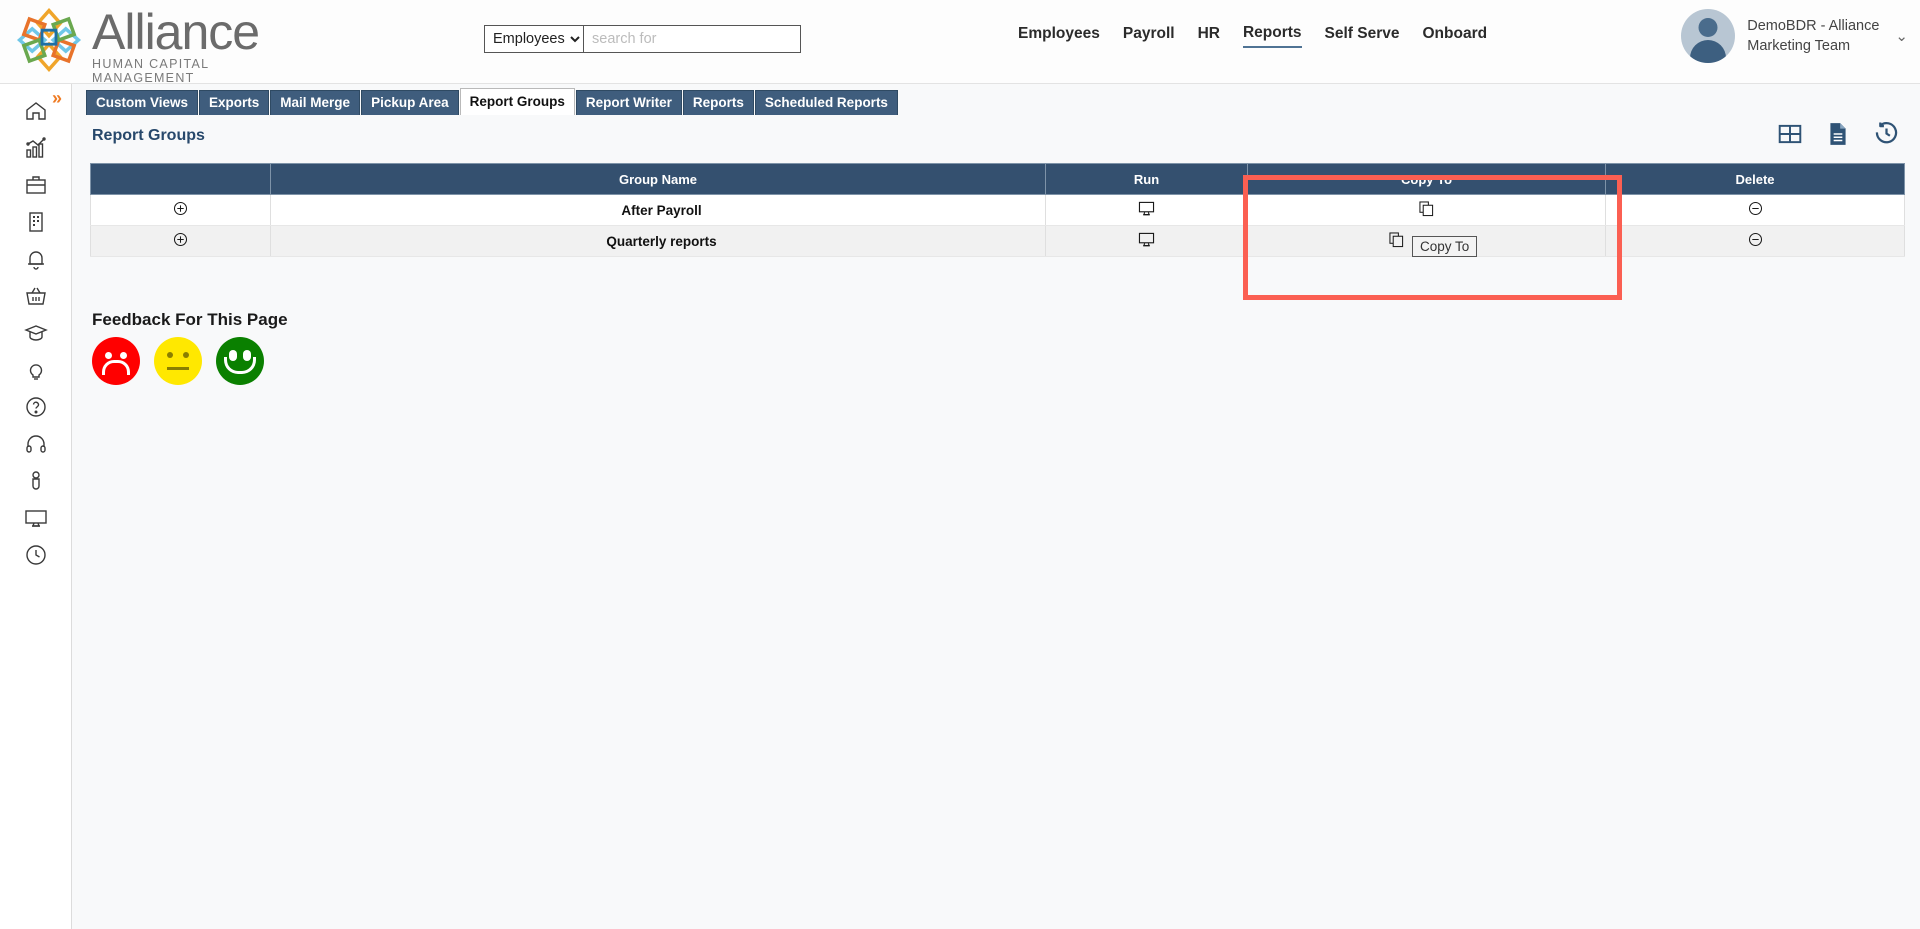 This screenshot has width=1920, height=929. I want to click on global-search: Employees, so click(642, 39).